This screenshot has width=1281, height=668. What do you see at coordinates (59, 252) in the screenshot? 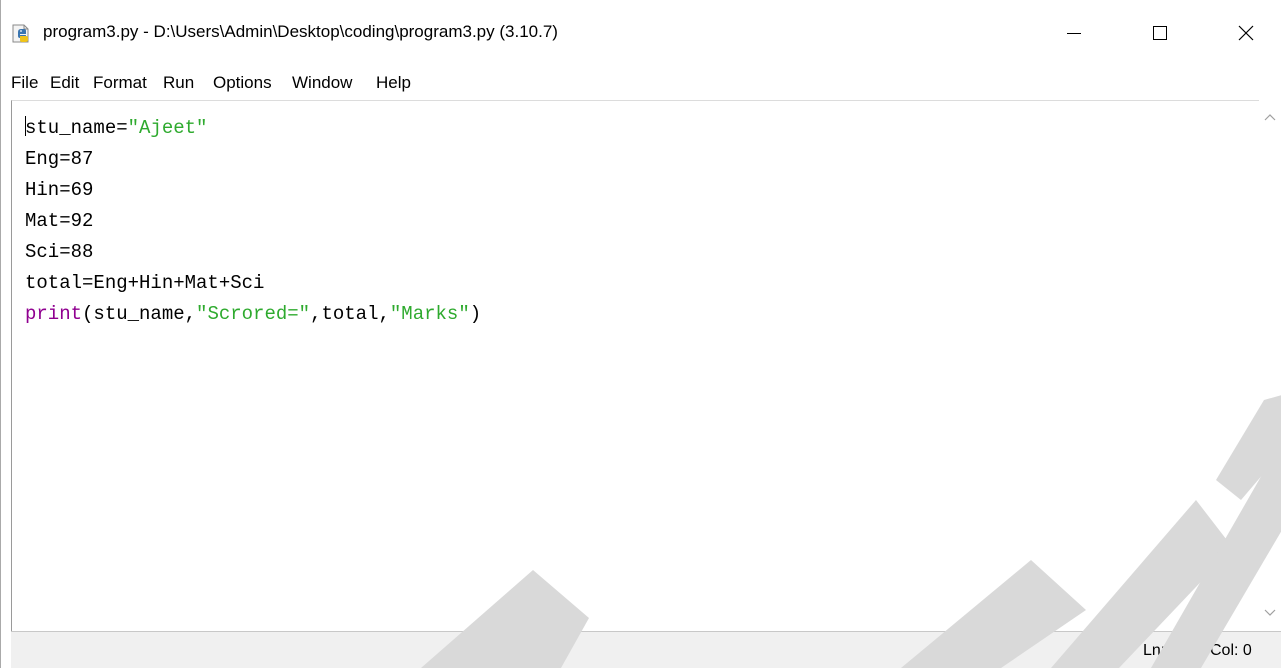
I see `code-token: Sci=88` at bounding box center [59, 252].